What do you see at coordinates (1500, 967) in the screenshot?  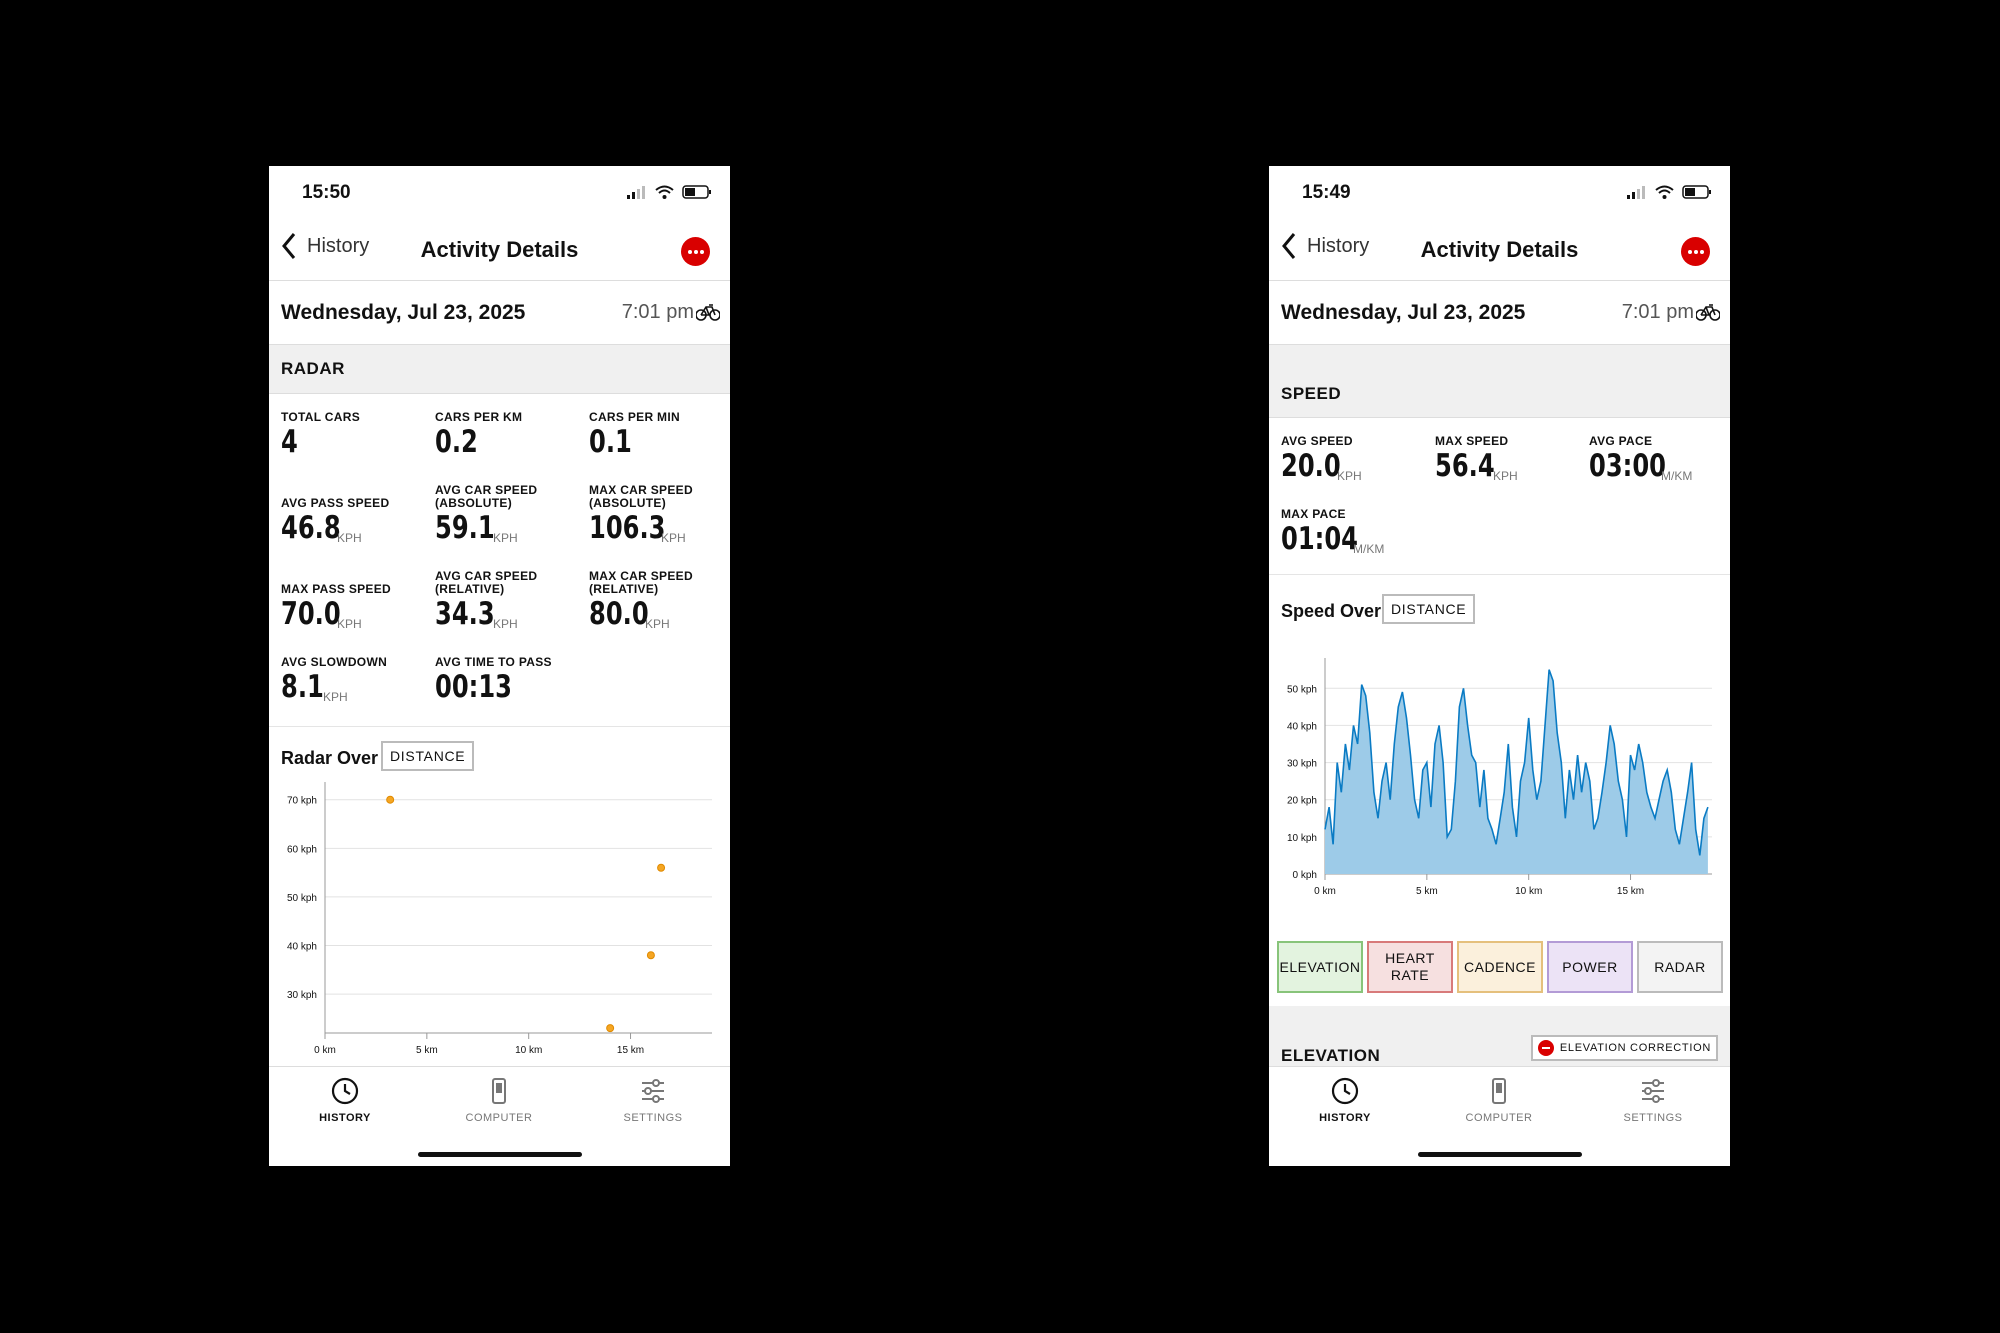 I see `cadence-button: CADENCE` at bounding box center [1500, 967].